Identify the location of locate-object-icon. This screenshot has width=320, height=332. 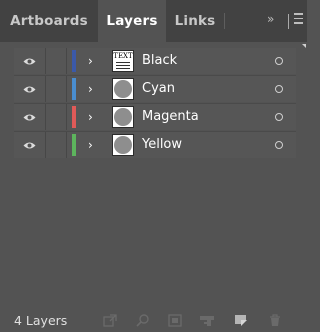
(143, 320).